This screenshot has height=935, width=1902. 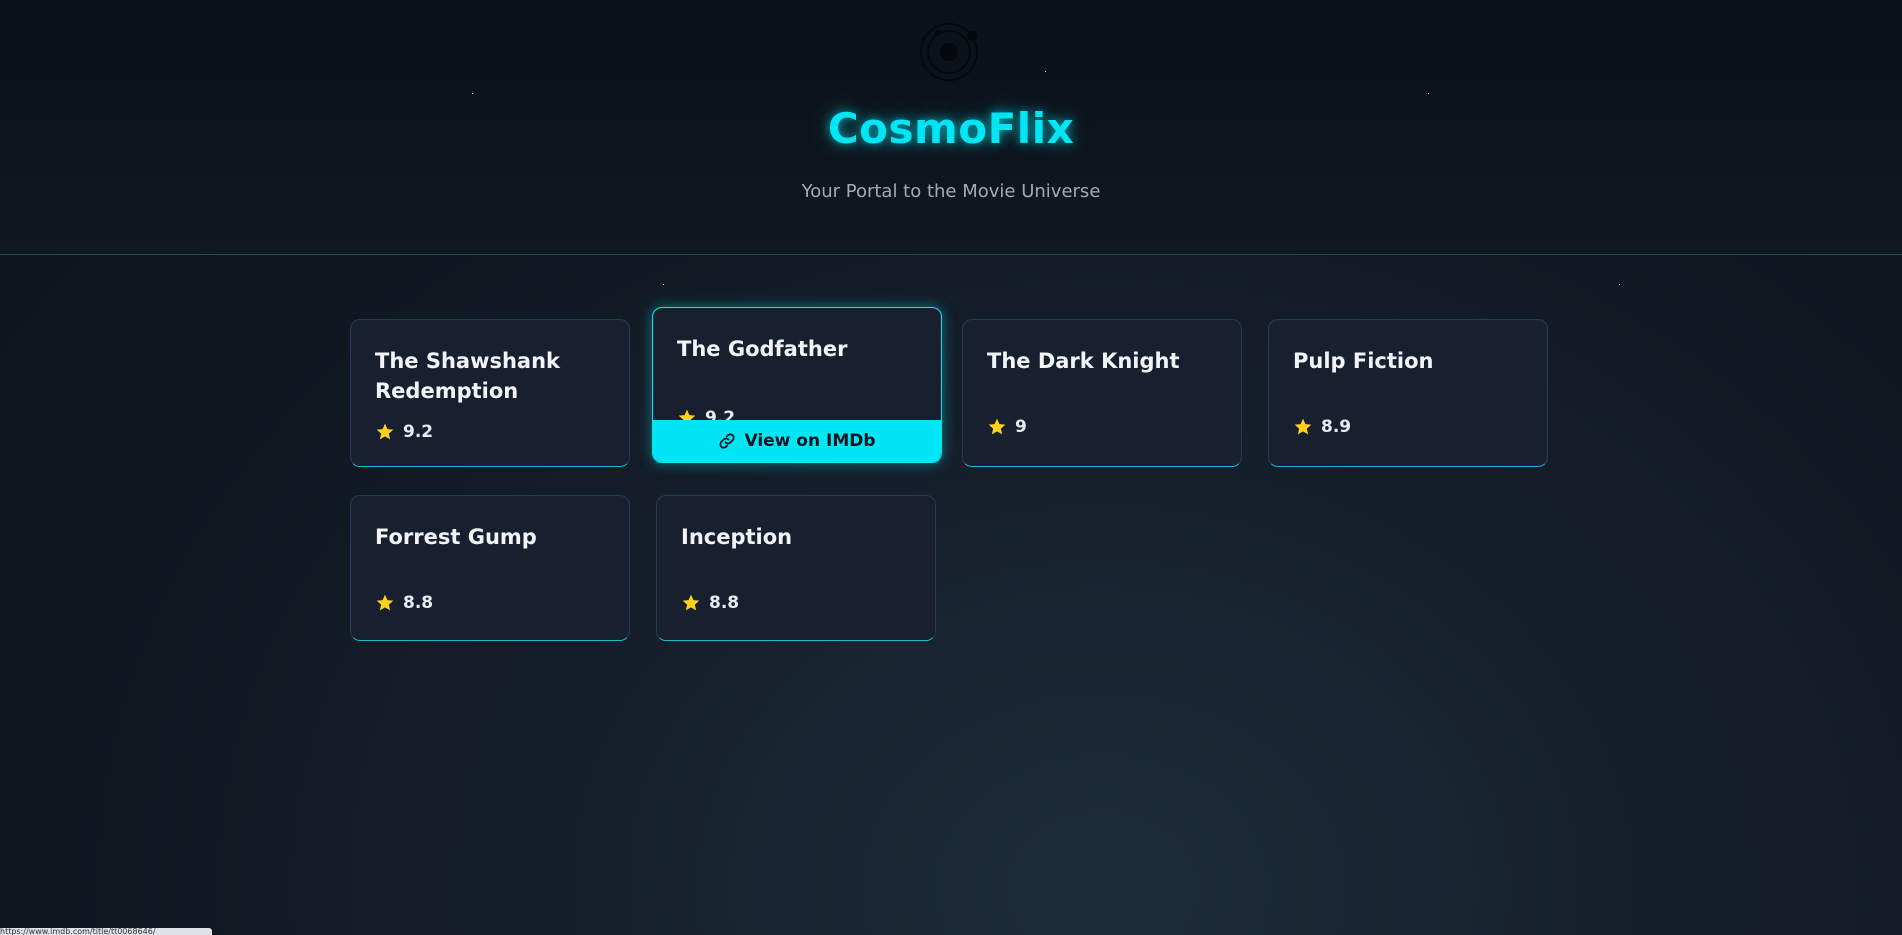 What do you see at coordinates (797, 385) in the screenshot?
I see `movie-card: The Godfather 9.2 View on IMDb` at bounding box center [797, 385].